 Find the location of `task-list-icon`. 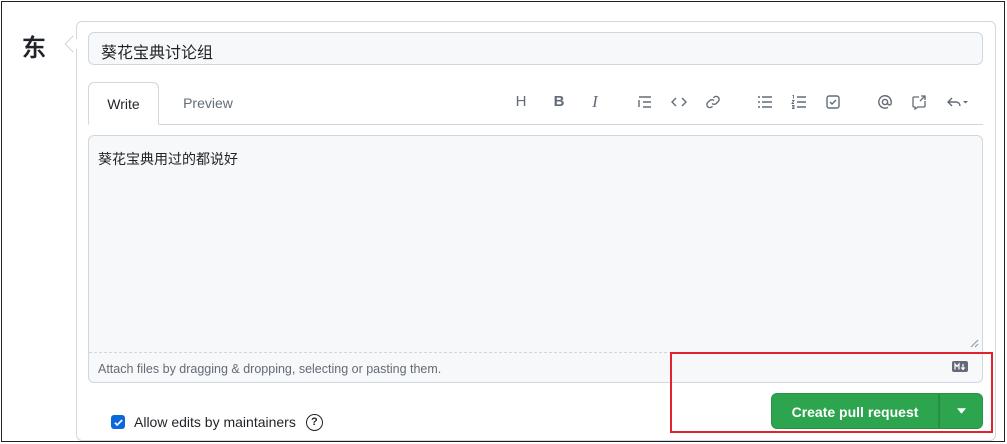

task-list-icon is located at coordinates (833, 102).